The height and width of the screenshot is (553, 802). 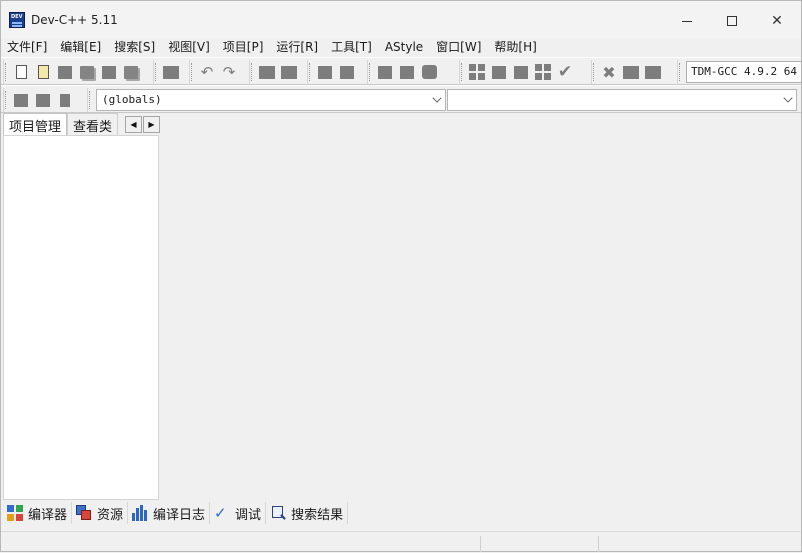 I want to click on rebuild-all-icon, so click(x=543, y=72).